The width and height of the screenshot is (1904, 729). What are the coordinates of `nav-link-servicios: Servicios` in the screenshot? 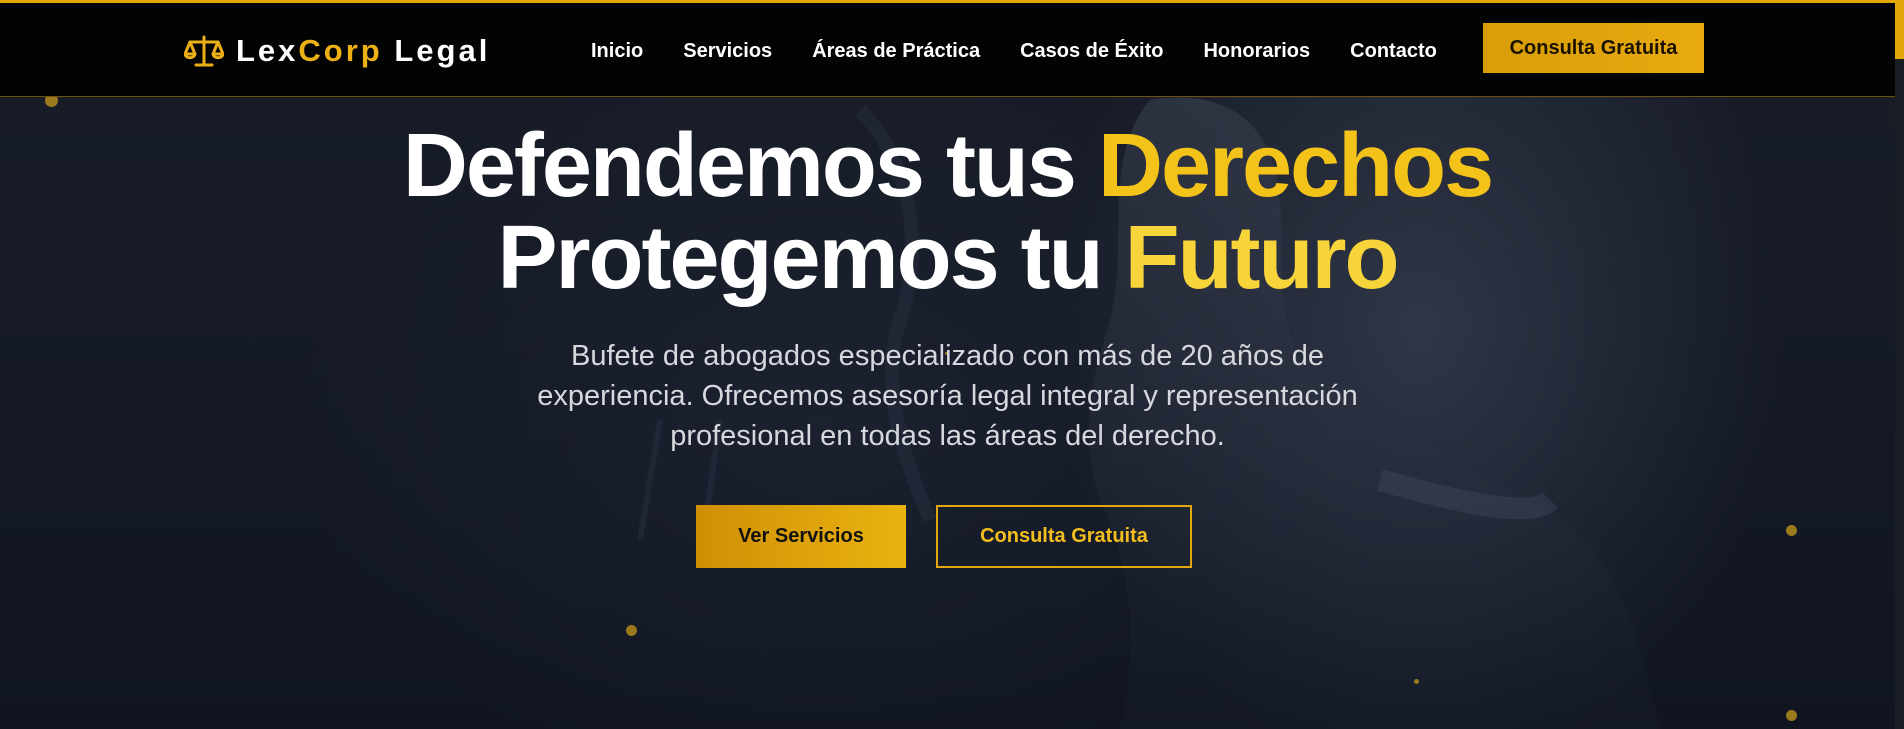 It's located at (727, 51).